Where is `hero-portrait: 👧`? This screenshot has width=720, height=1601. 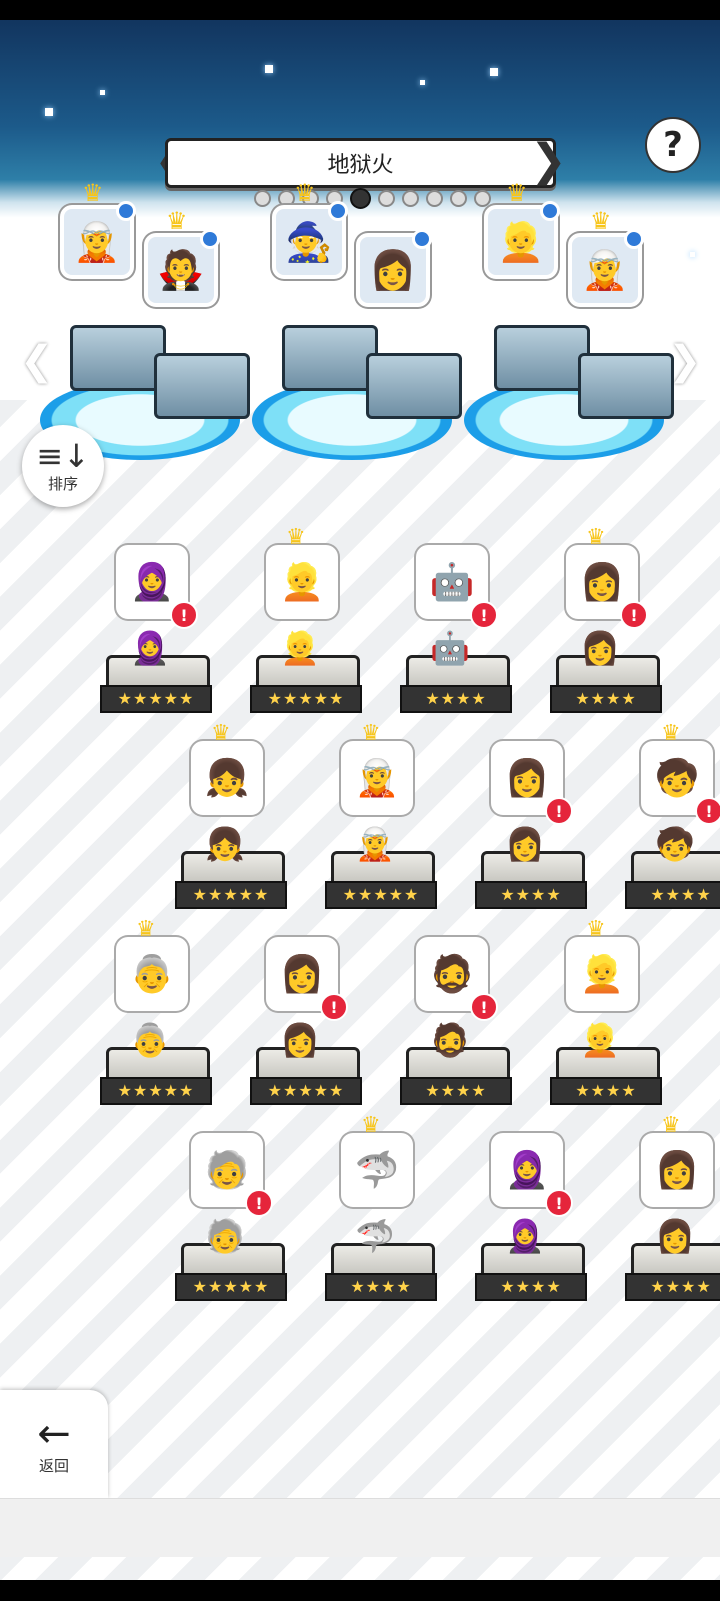
hero-portrait: 👧 is located at coordinates (227, 778).